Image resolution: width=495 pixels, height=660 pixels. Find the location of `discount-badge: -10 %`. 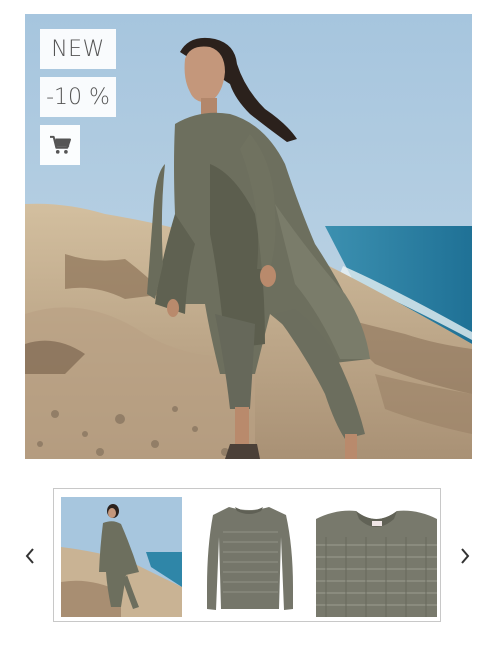

discount-badge: -10 % is located at coordinates (78, 97).